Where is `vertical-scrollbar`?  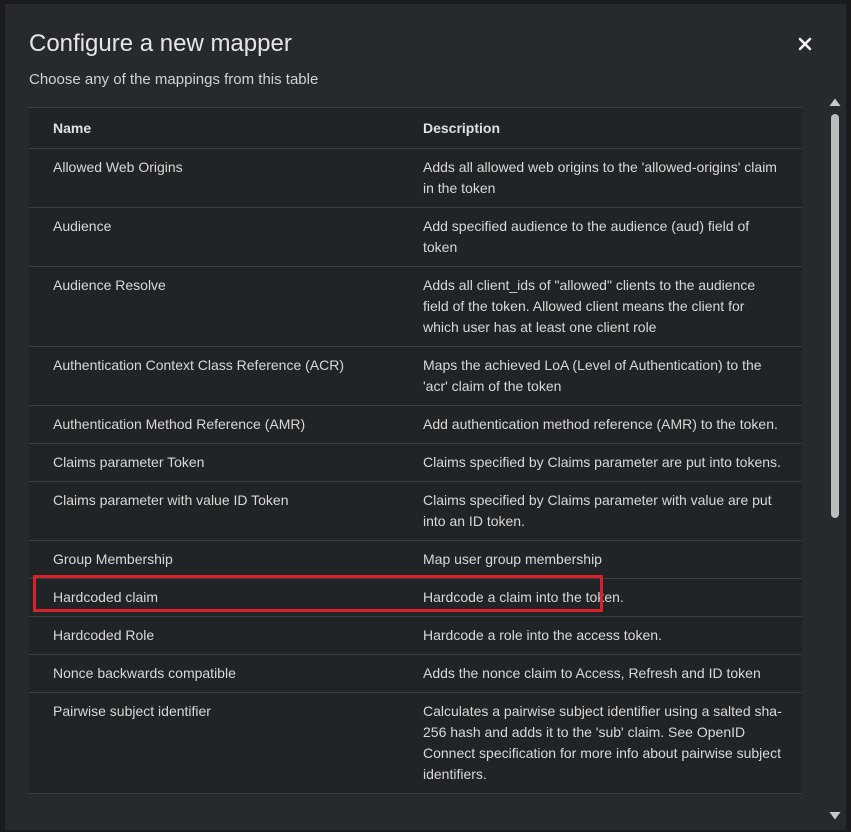
vertical-scrollbar is located at coordinates (835, 461).